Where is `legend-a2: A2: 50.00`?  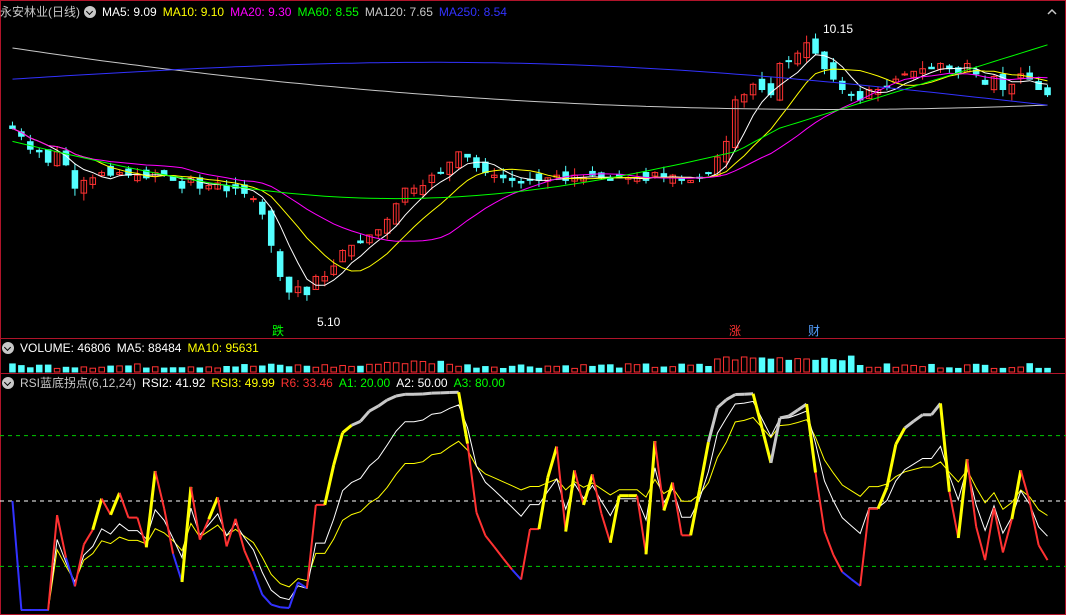 legend-a2: A2: 50.00 is located at coordinates (422, 383).